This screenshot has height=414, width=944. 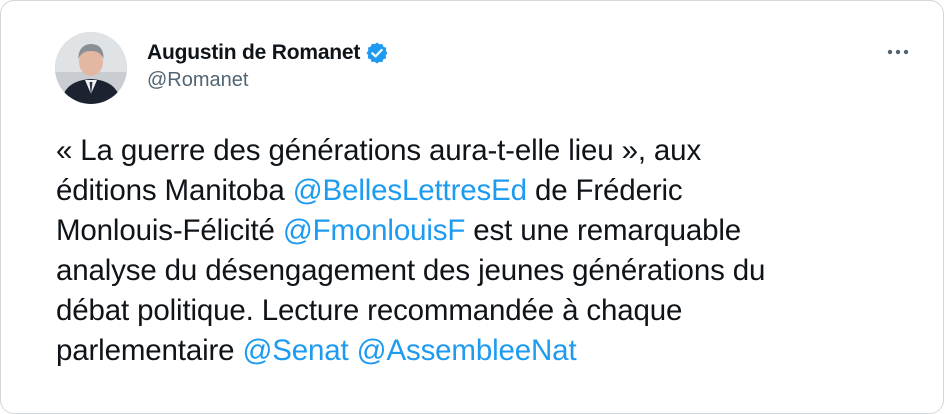 I want to click on more-horizontal-icon, so click(x=898, y=52).